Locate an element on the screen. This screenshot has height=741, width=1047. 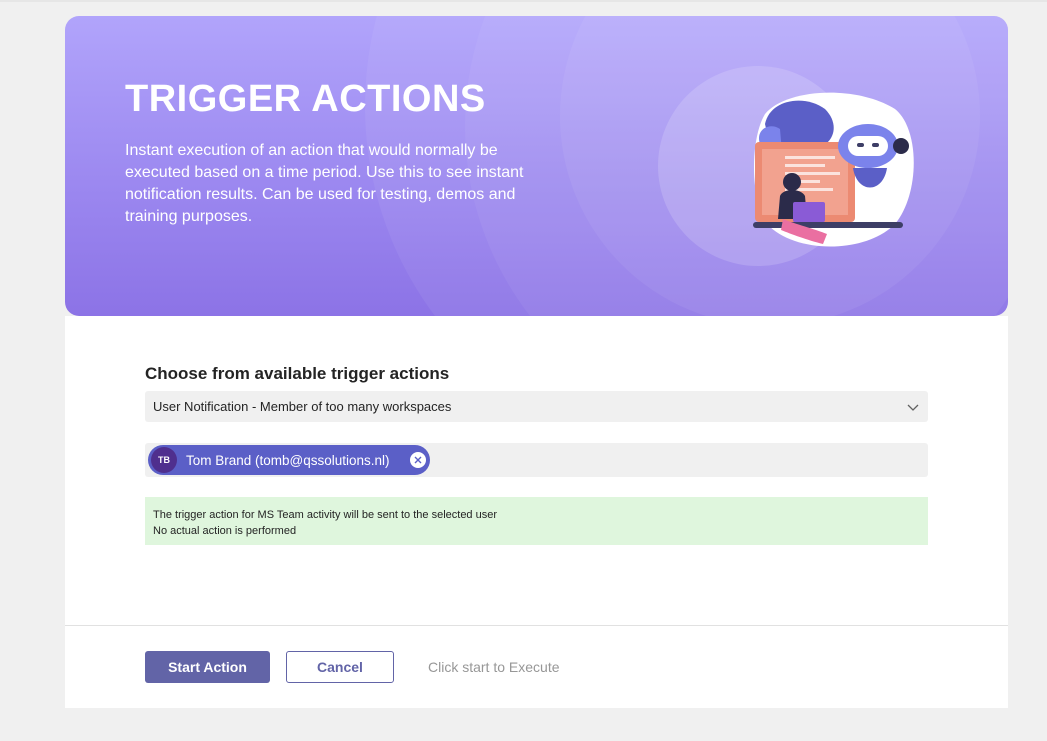
top-border is located at coordinates (523, 1).